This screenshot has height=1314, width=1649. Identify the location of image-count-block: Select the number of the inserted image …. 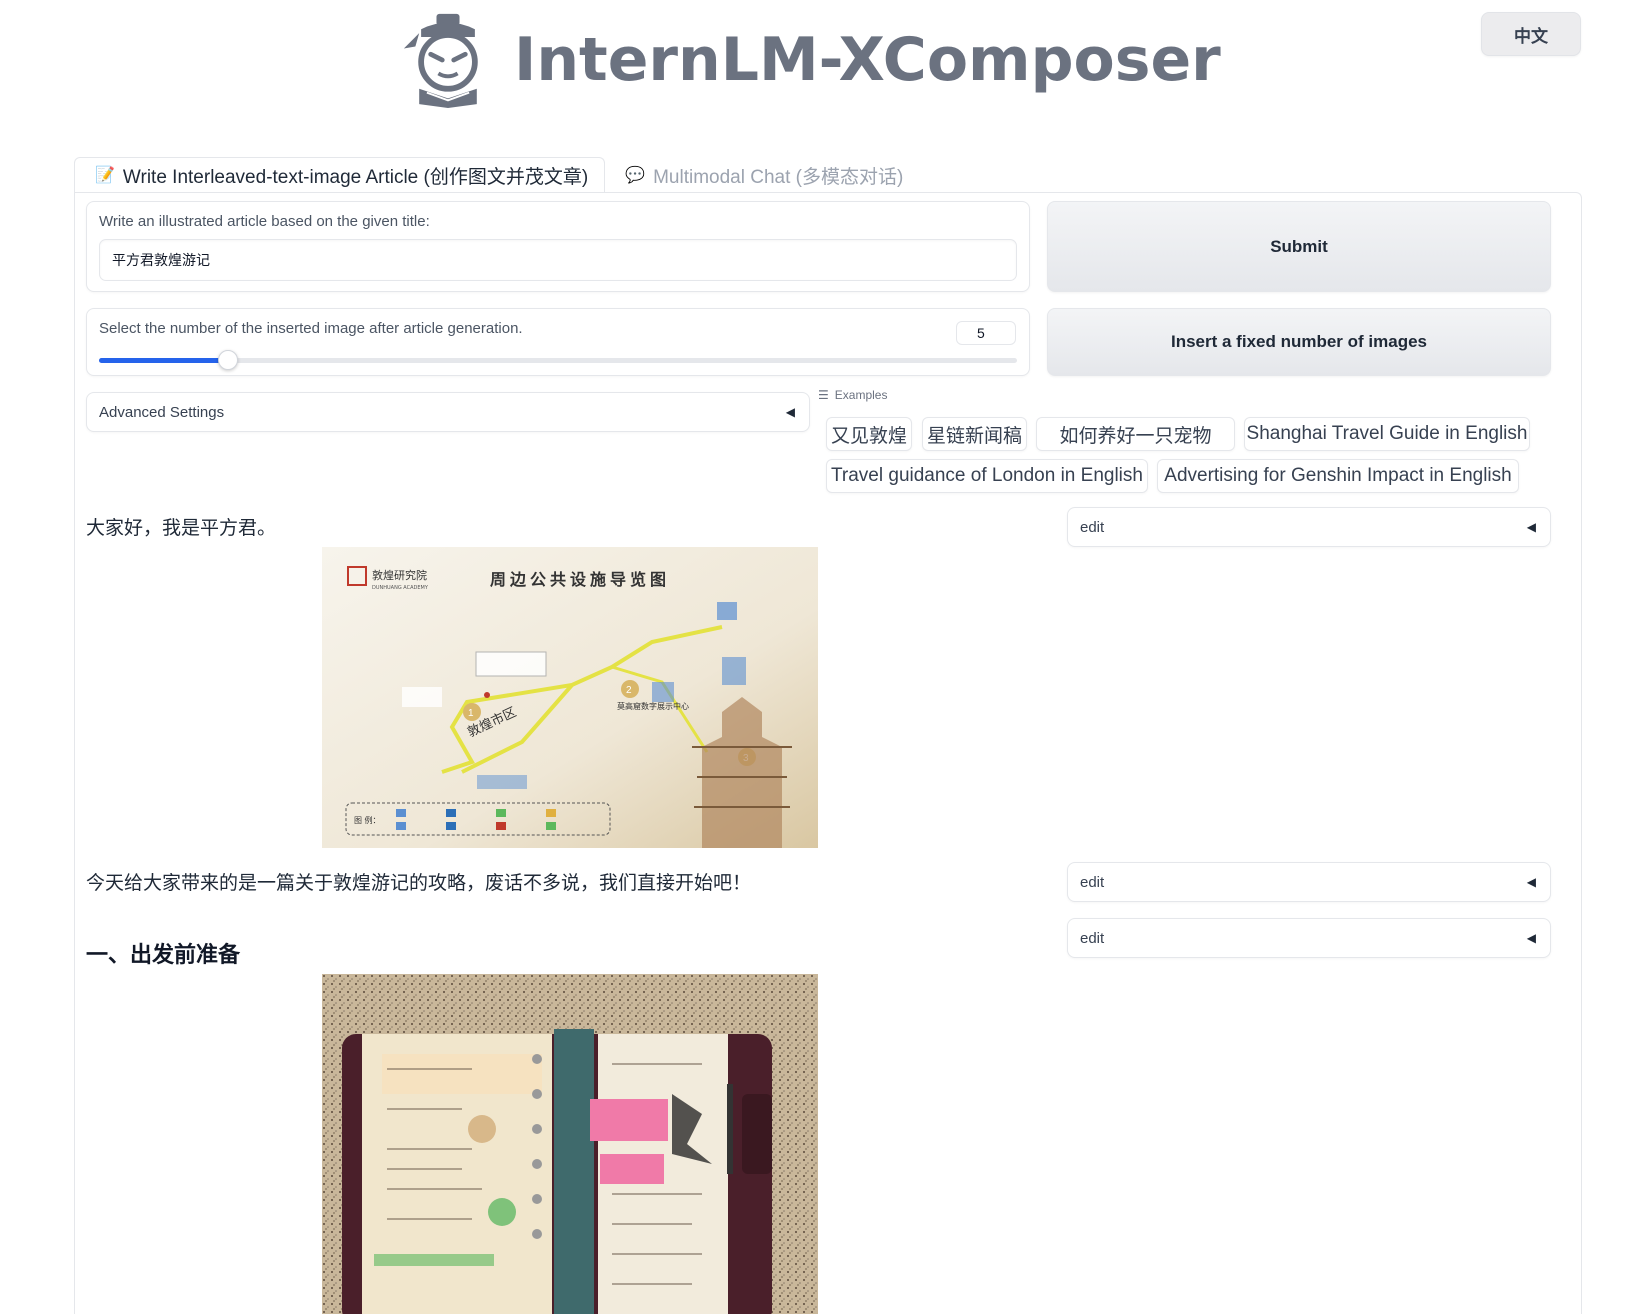
(558, 342).